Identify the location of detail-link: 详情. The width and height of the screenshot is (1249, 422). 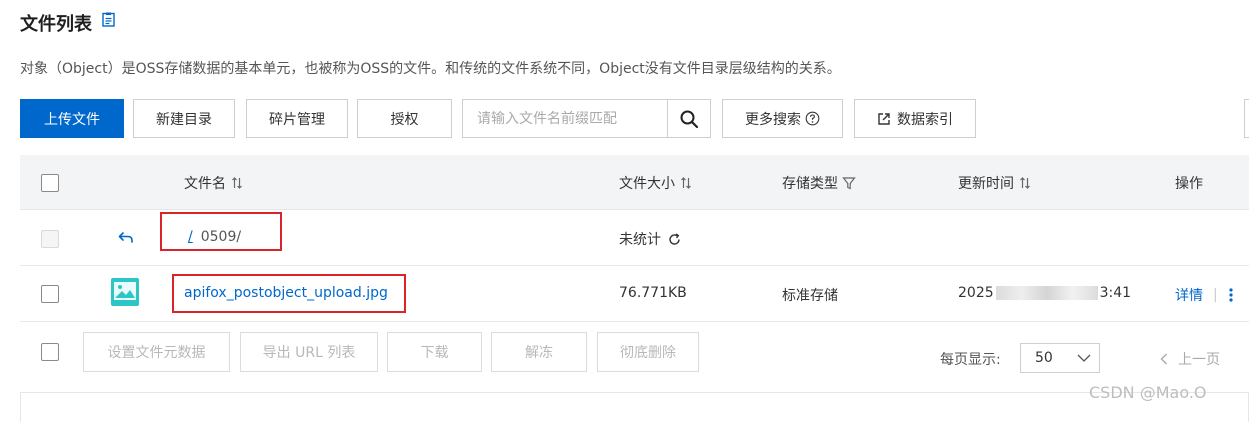
(1189, 295).